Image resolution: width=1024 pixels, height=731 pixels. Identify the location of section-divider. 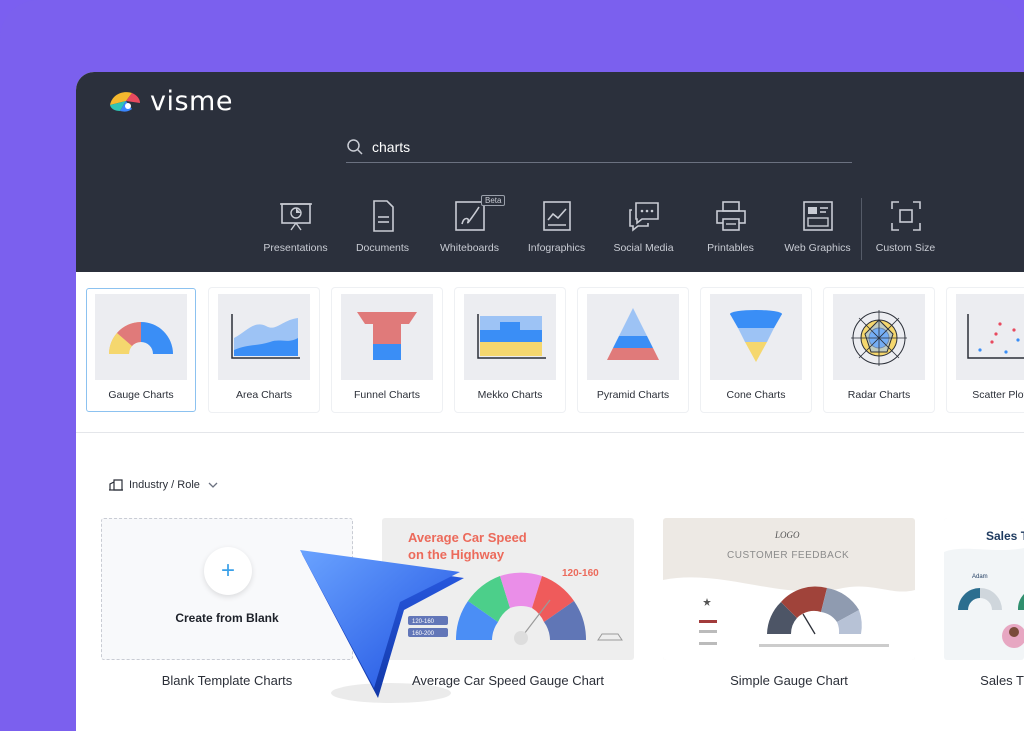
(550, 432).